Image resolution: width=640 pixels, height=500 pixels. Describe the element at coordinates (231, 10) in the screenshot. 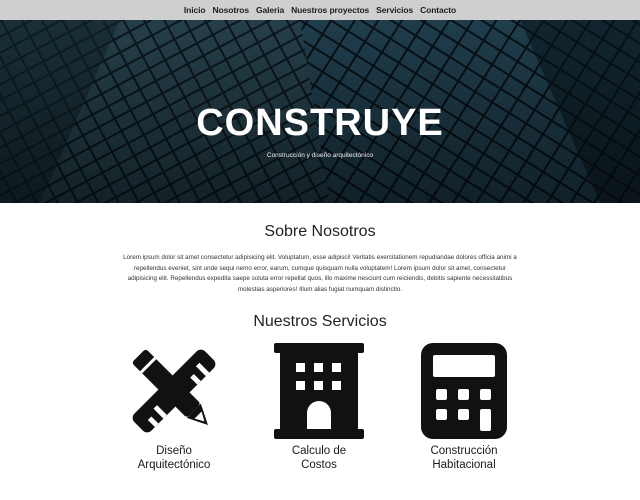

I see `nav-link-nosotros: Nosotros` at that location.